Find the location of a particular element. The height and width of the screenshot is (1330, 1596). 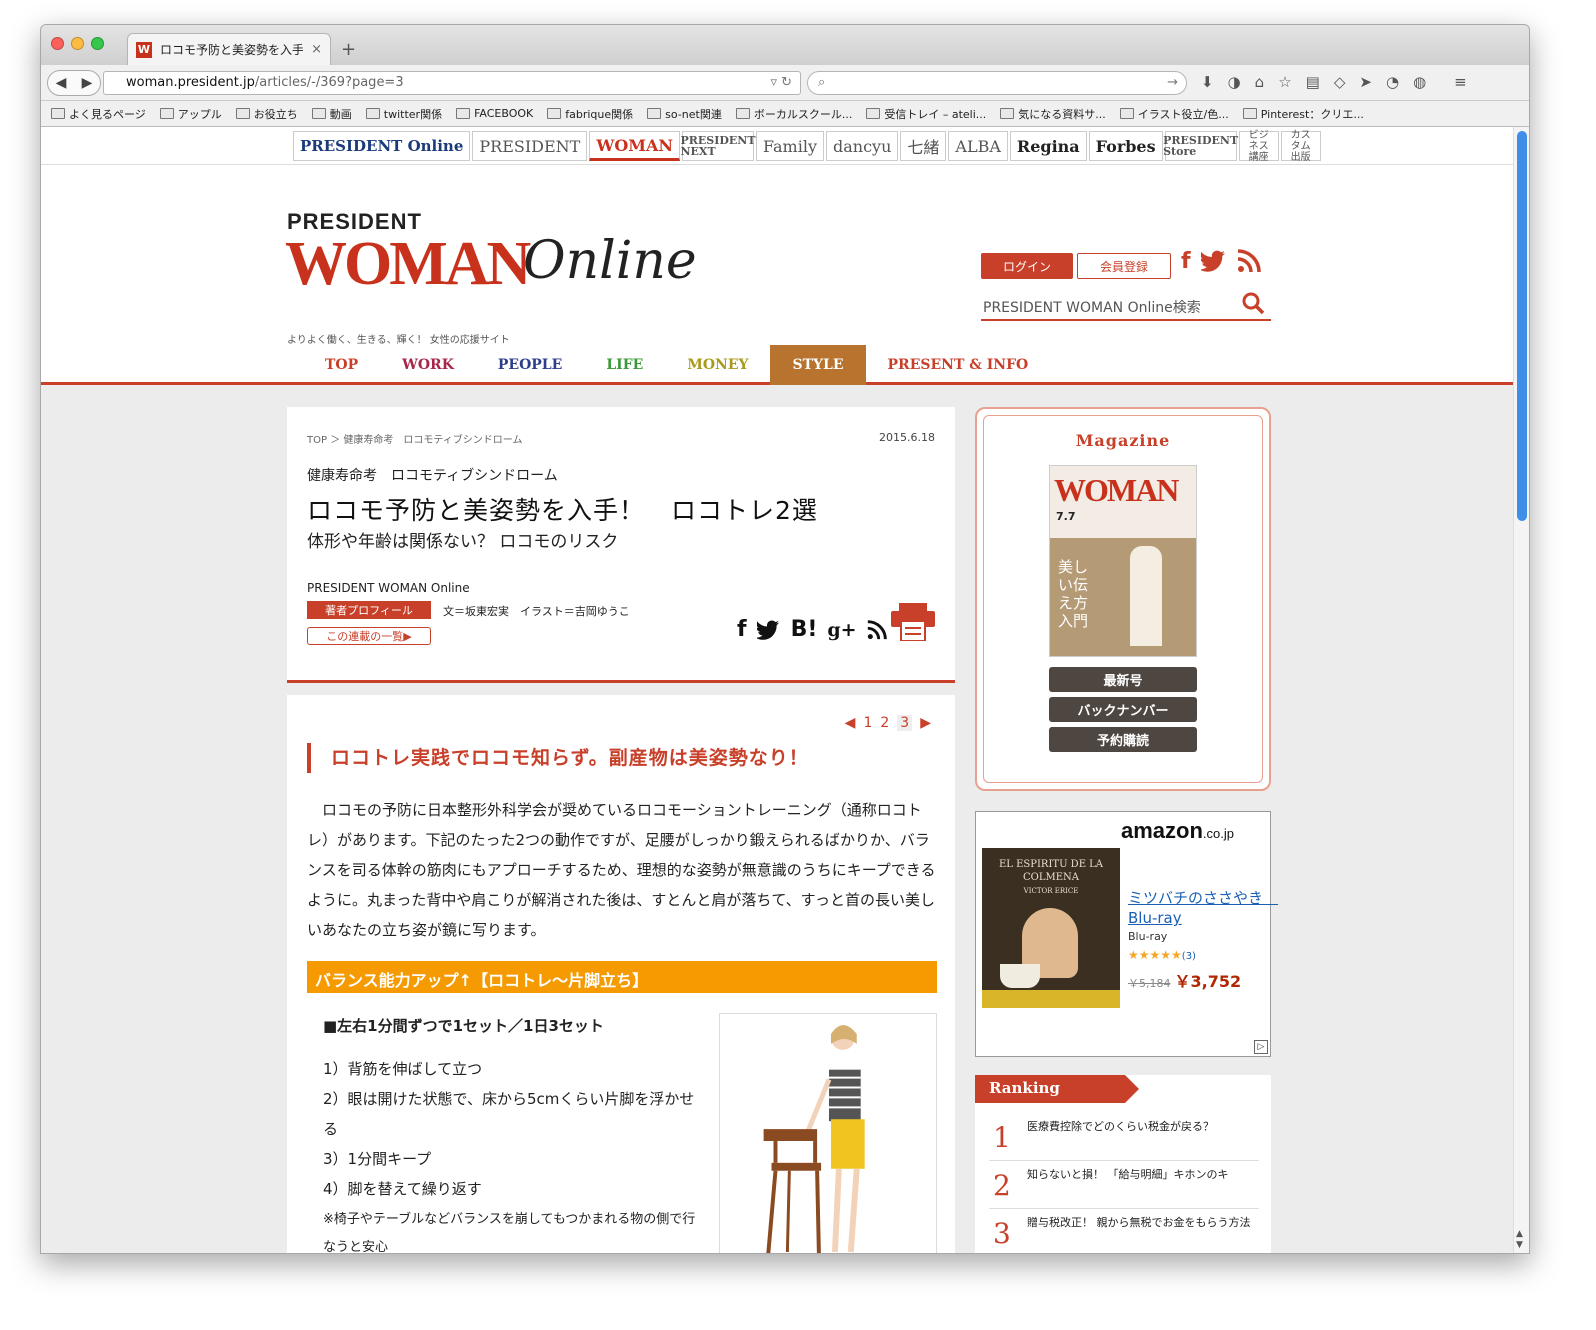

share-facebook-icon: f is located at coordinates (742, 629).